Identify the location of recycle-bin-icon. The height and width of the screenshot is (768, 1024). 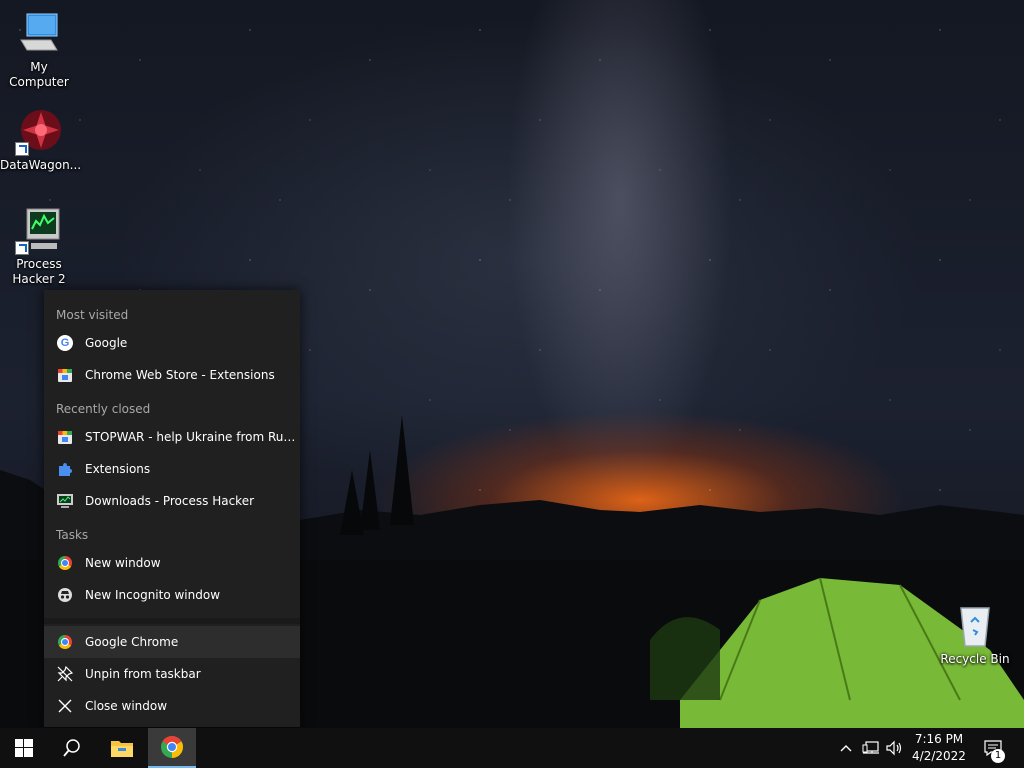
(975, 626).